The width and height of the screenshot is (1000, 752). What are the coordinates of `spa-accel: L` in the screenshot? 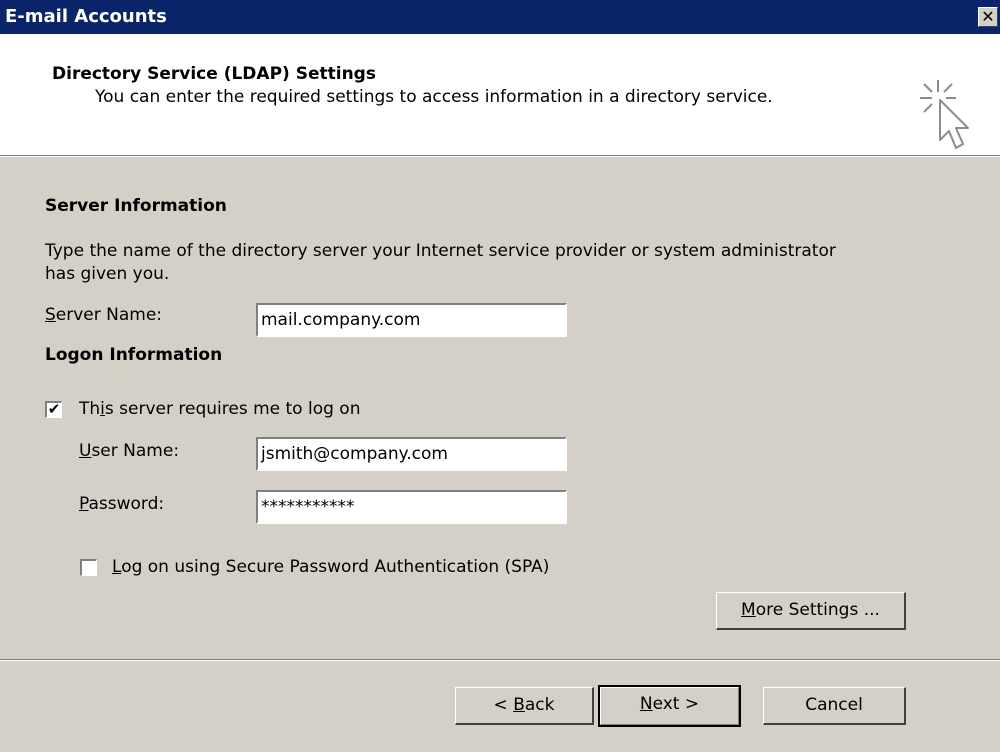 It's located at (117, 567).